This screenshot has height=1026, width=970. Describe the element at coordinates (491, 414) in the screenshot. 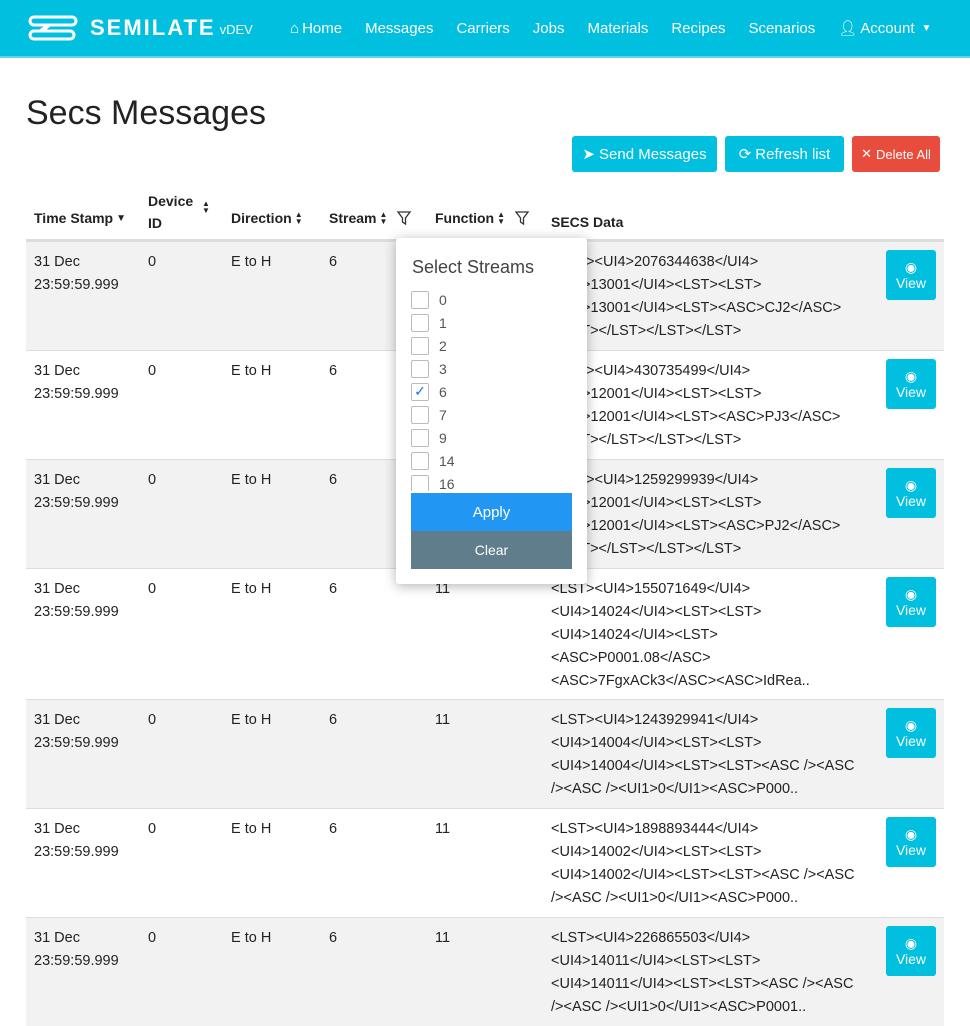

I see `stream-option: 7` at that location.